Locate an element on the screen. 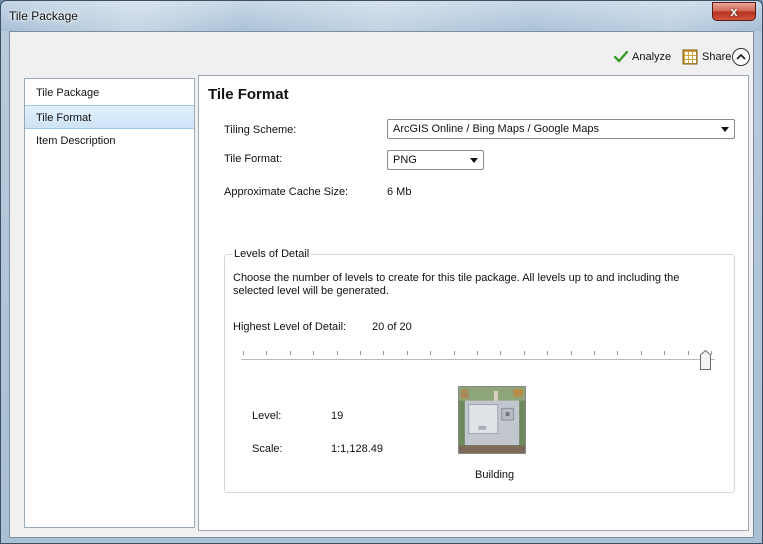  tile-format-select: PNG is located at coordinates (435, 160).